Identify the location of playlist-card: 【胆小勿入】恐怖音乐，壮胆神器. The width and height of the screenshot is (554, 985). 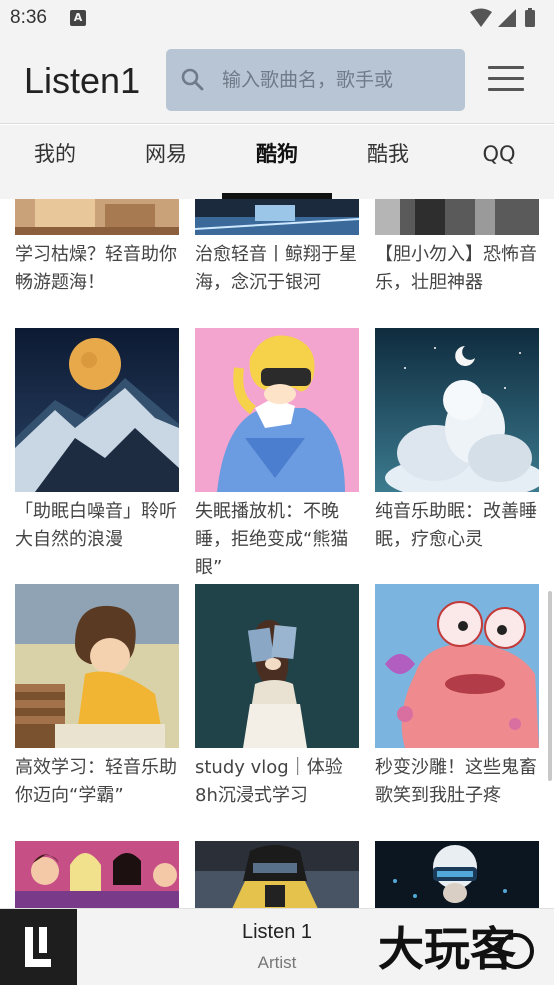
(457, 248).